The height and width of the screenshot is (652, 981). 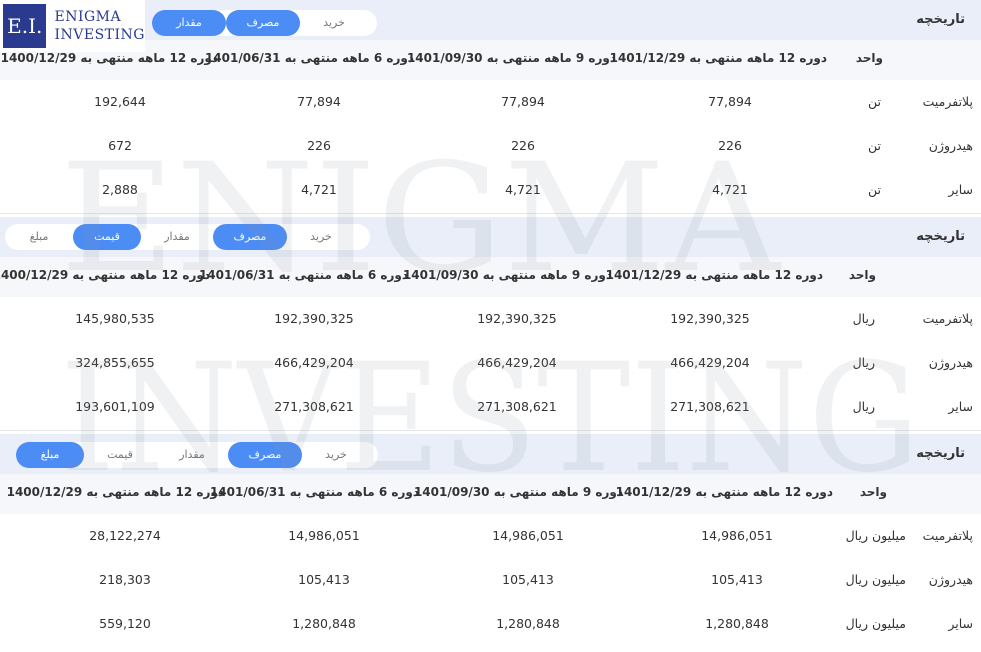 What do you see at coordinates (120, 101) in the screenshot?
I see `value-cell: 192,644` at bounding box center [120, 101].